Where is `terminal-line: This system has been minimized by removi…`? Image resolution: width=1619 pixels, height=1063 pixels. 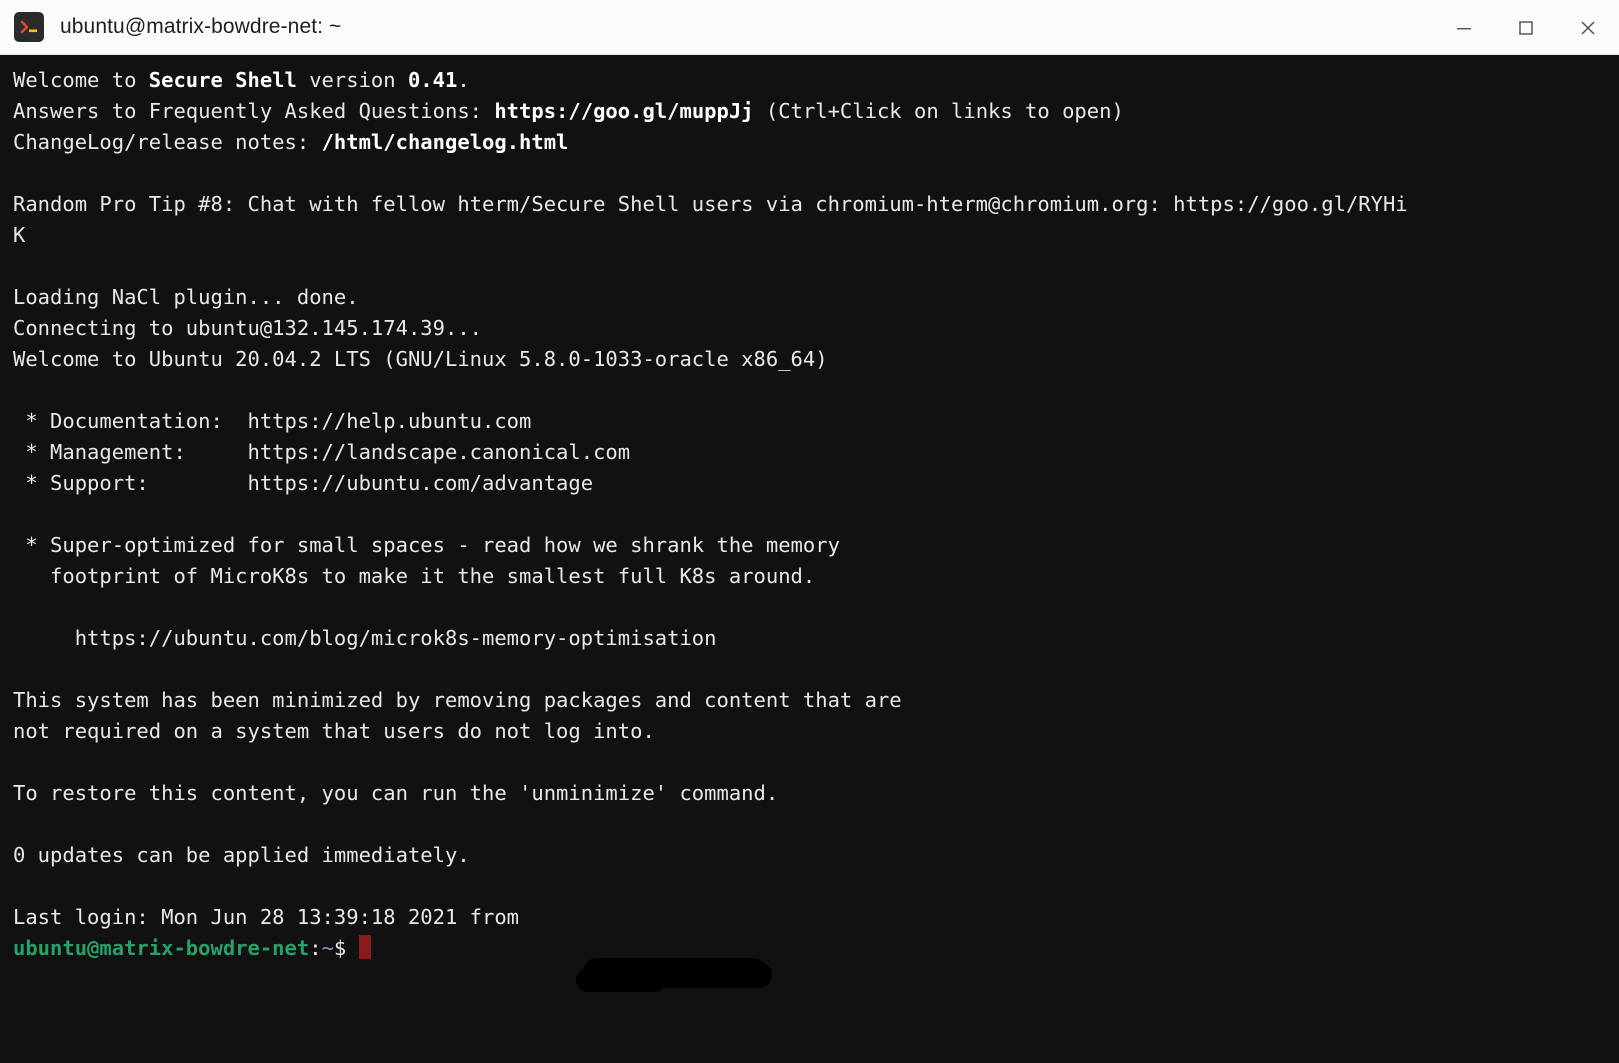
terminal-line: This system has been minimized by removi… is located at coordinates (816, 700).